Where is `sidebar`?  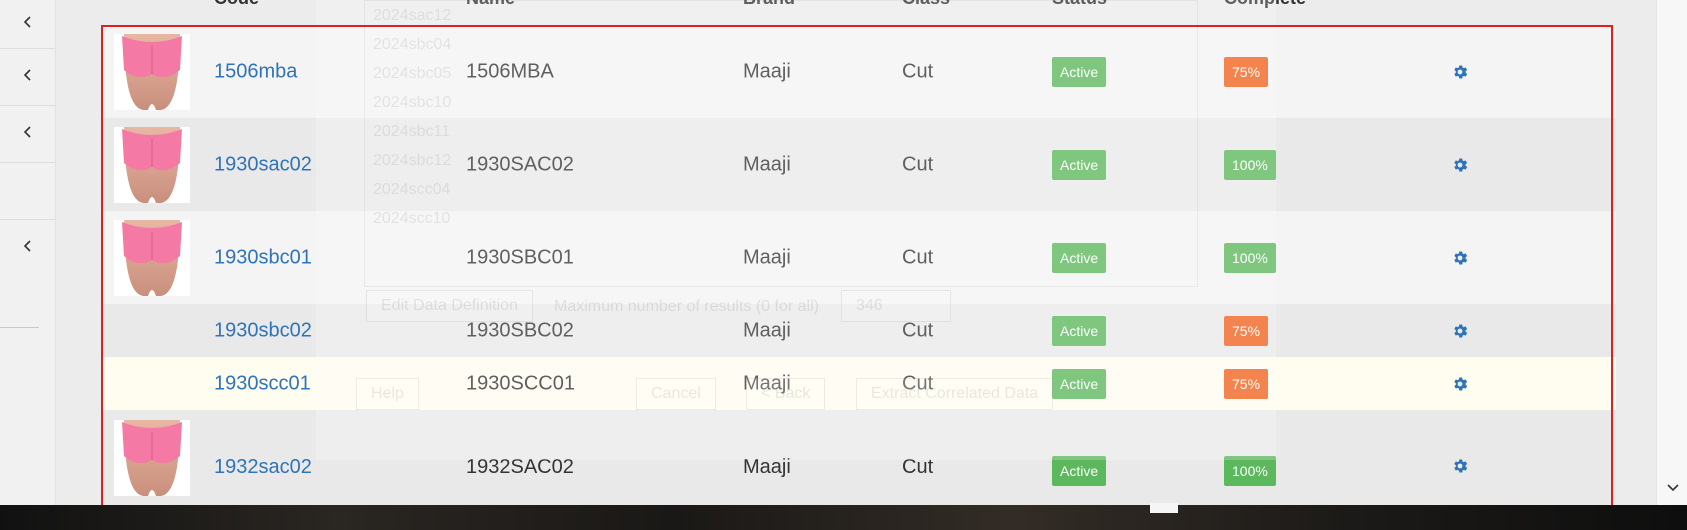 sidebar is located at coordinates (28, 252).